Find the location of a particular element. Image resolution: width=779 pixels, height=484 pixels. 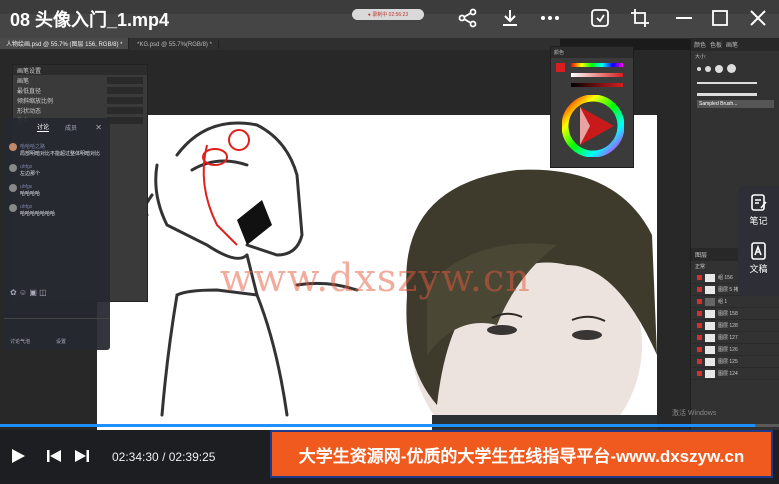

chat-message: uhfgx 哈哈哈哈 is located at coordinates (57, 190).